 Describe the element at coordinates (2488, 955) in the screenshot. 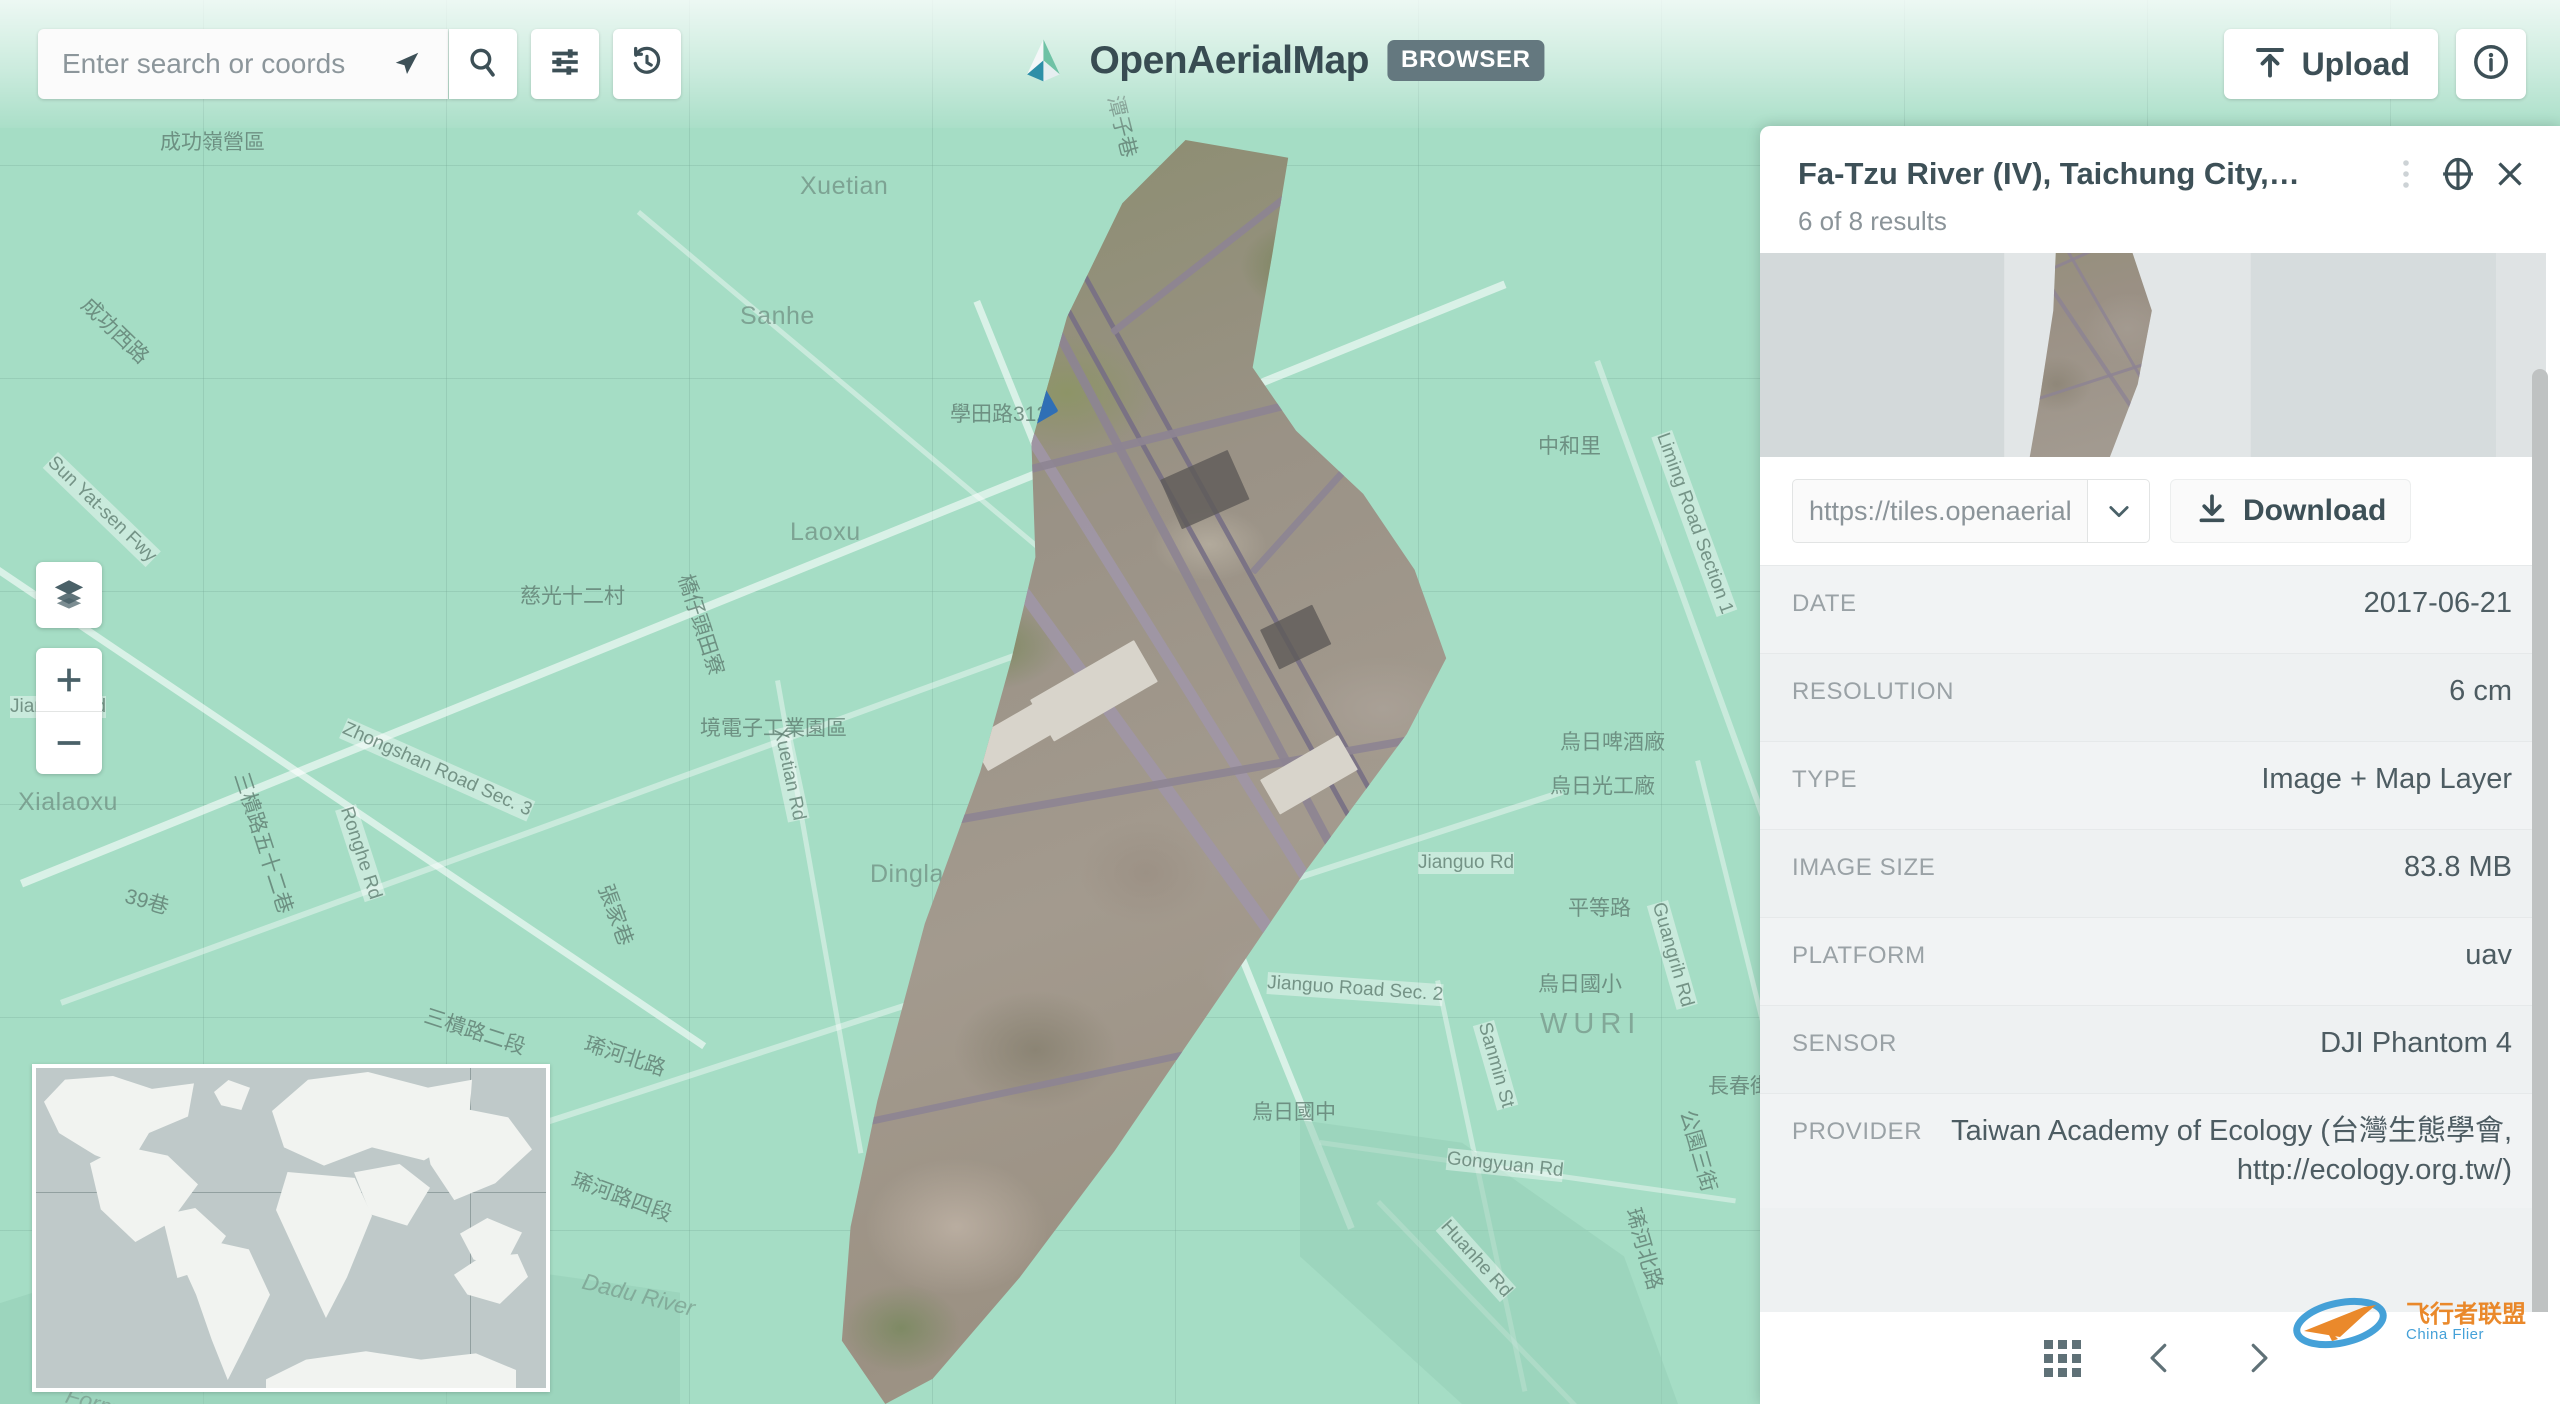

I see `metadata-value: uav` at that location.